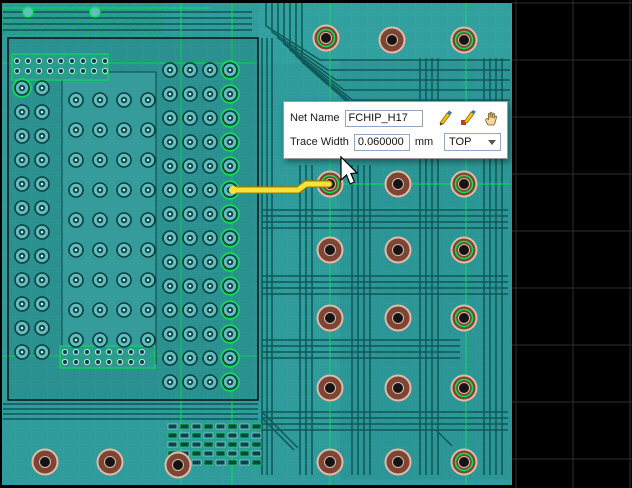 The width and height of the screenshot is (632, 488). I want to click on net-name-row: Net Name, so click(395, 118).